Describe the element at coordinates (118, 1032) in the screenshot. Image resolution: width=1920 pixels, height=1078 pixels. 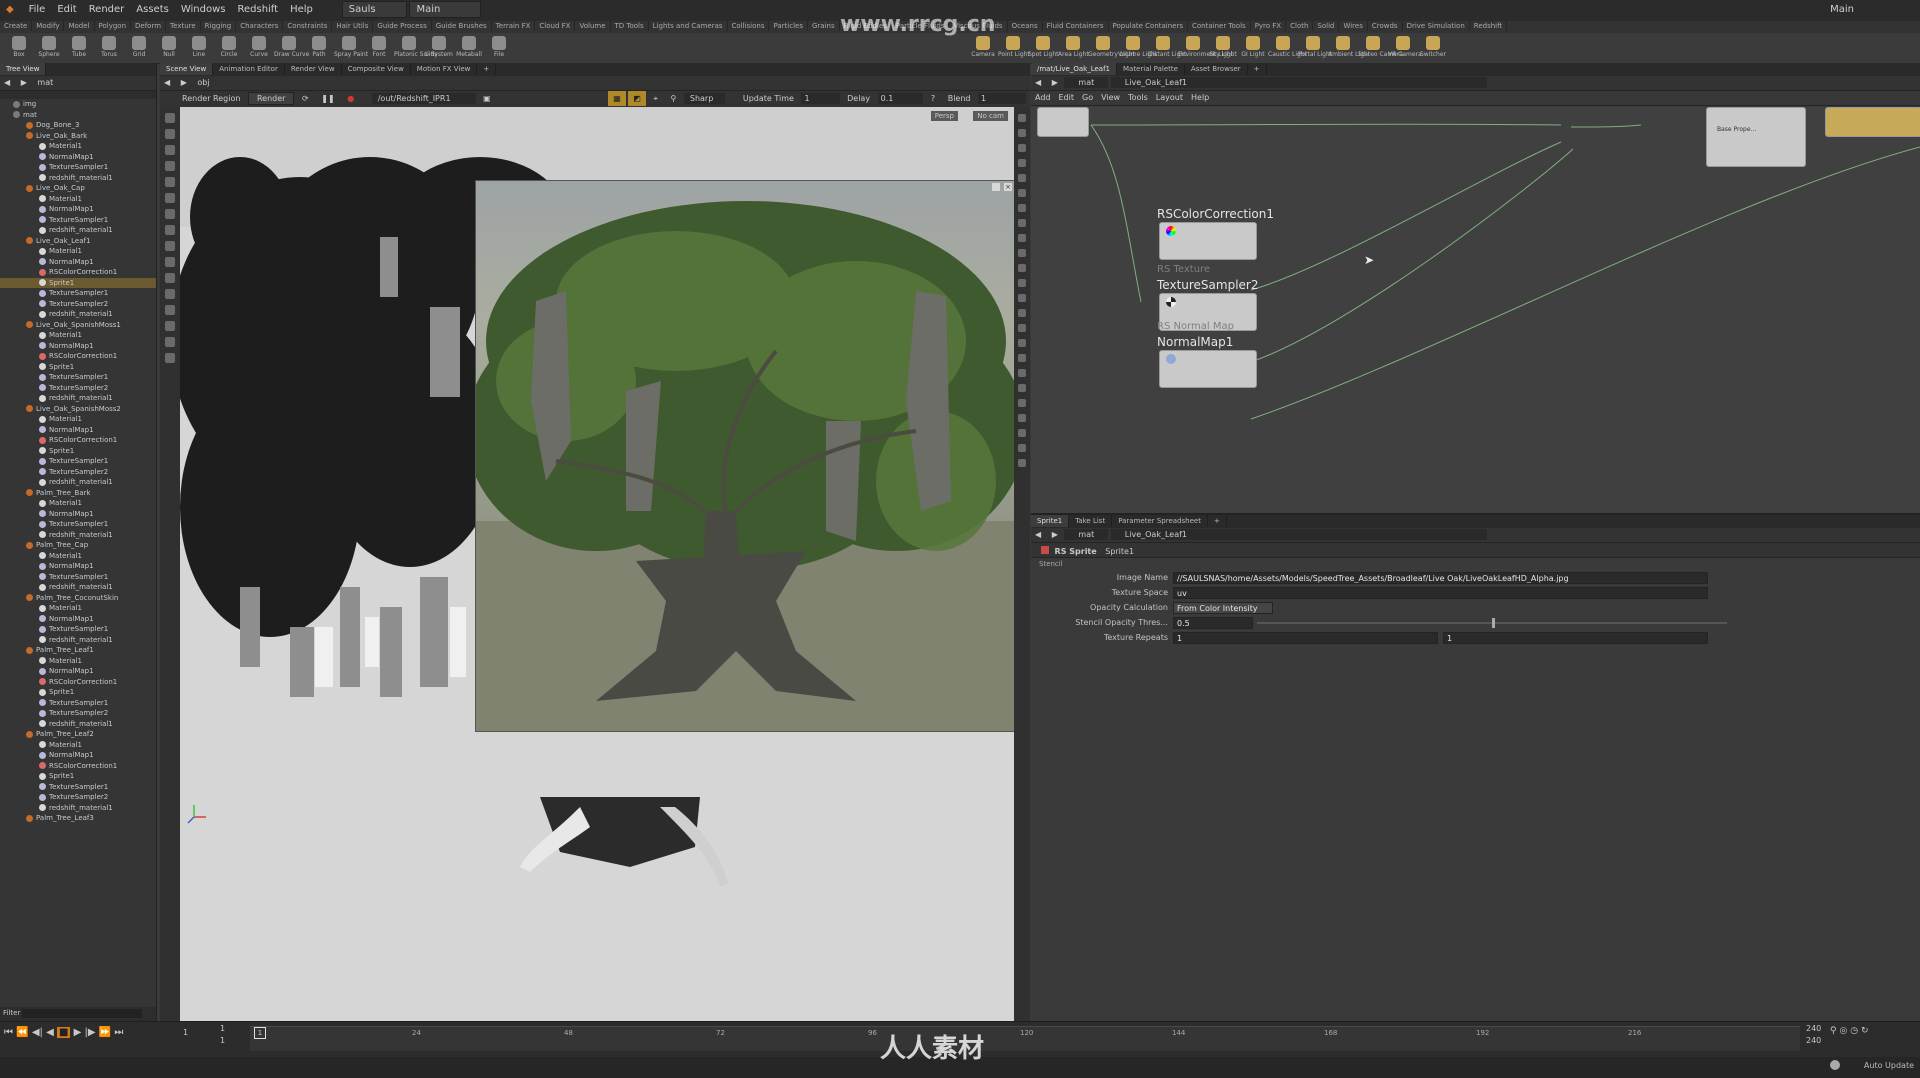
I see `jump-end-icon: ⏭` at that location.